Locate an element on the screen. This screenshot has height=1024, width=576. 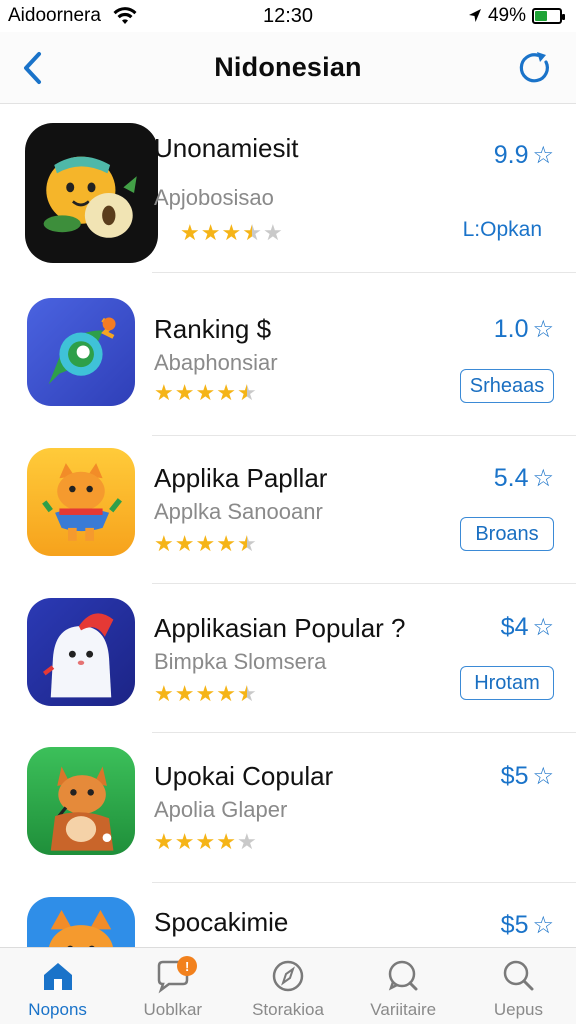
price-label: $4 ☆ is located at coordinates (527, 627).